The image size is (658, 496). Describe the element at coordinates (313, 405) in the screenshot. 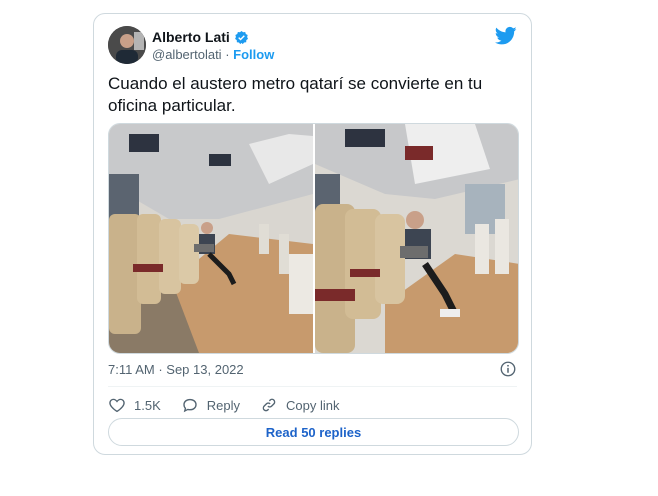

I see `copy-link-label: Copy link` at that location.